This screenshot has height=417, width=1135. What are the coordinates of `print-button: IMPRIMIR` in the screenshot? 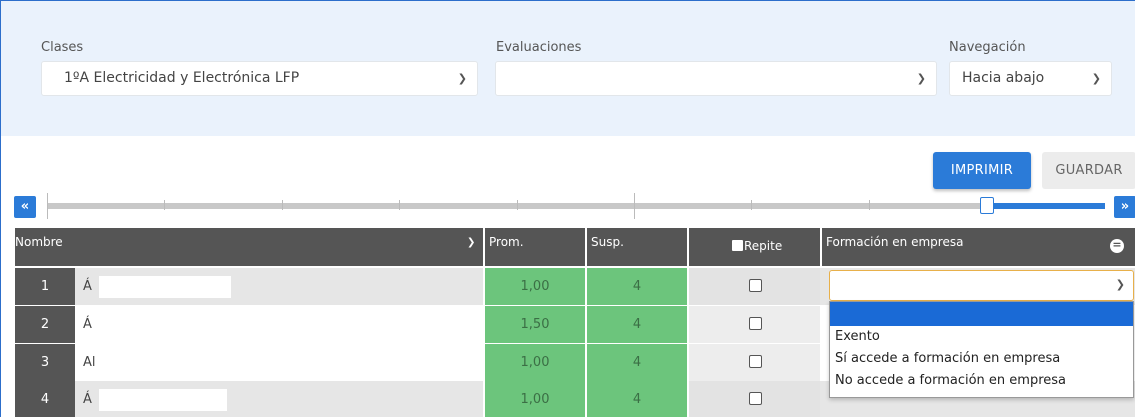 It's located at (982, 170).